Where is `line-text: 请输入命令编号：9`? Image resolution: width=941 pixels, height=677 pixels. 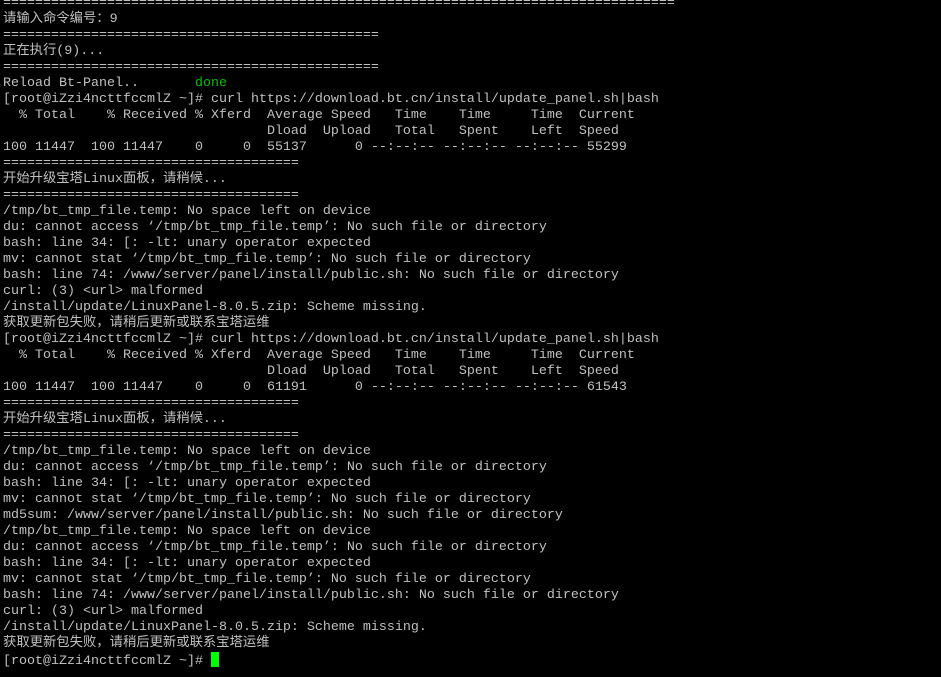 line-text: 请输入命令编号：9 is located at coordinates (60, 19).